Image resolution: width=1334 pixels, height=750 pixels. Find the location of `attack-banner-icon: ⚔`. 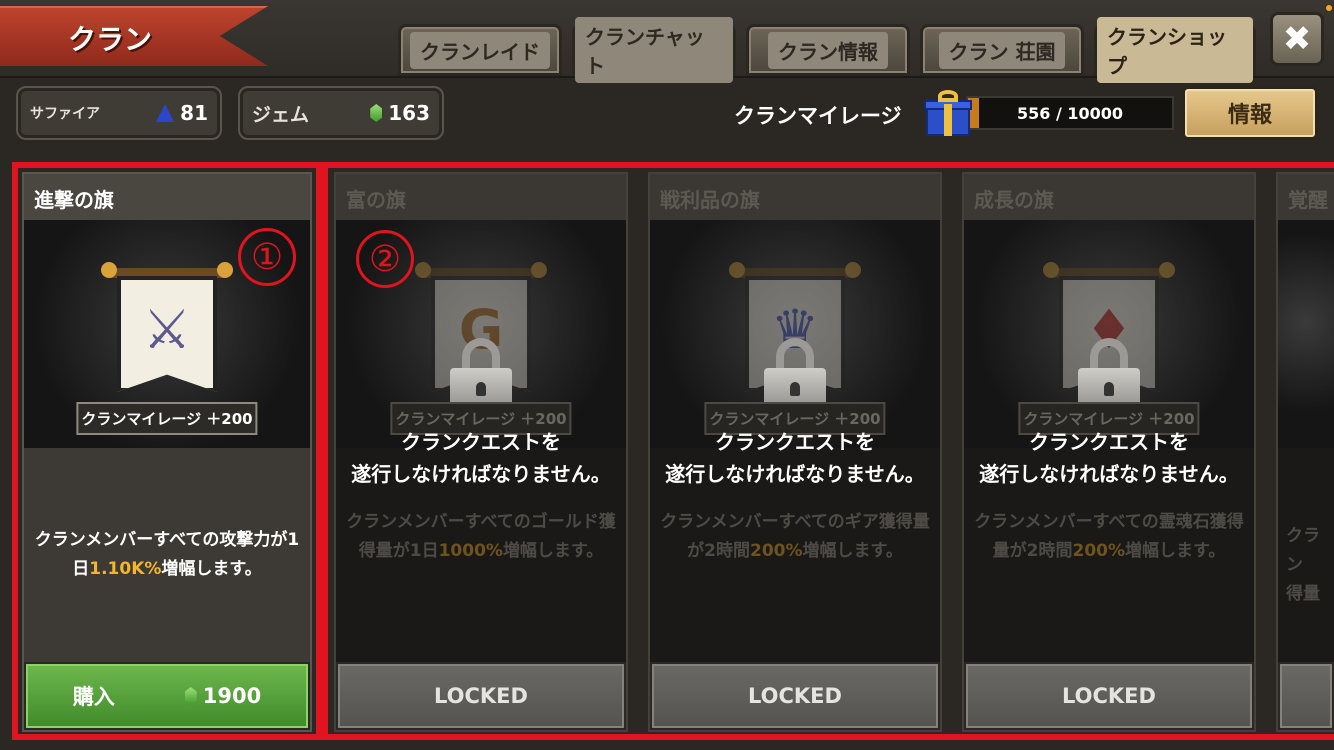

attack-banner-icon: ⚔ is located at coordinates (167, 331).